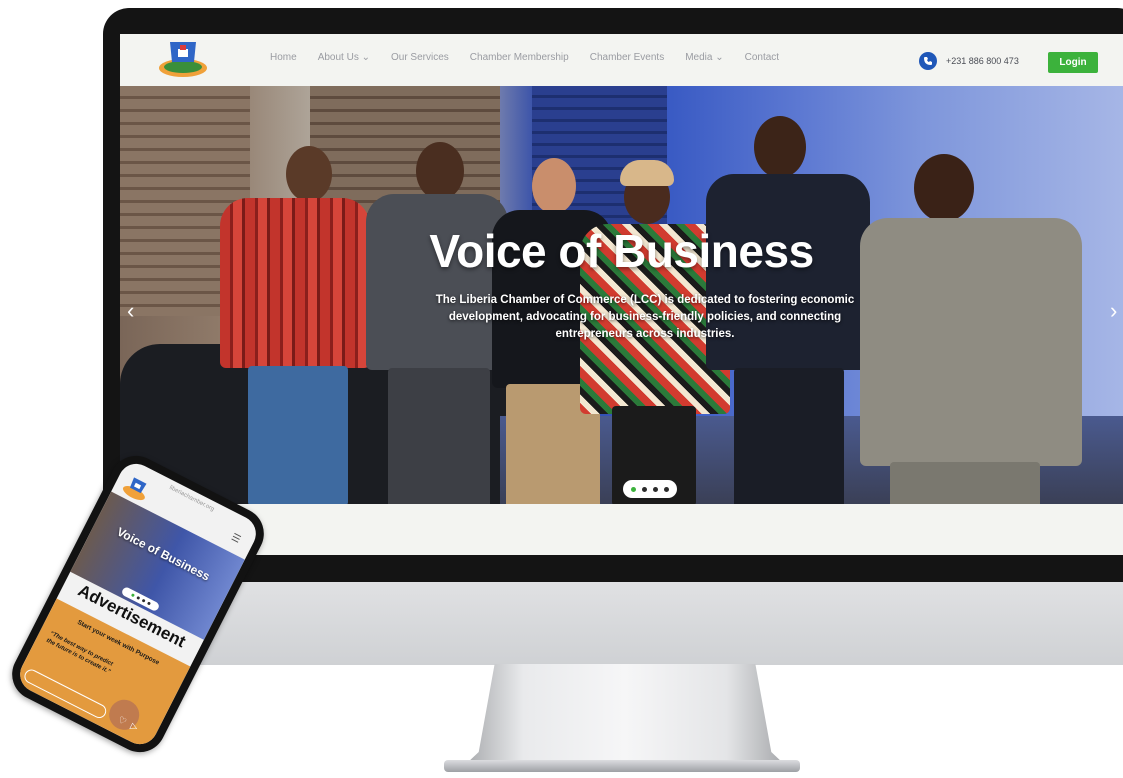  What do you see at coordinates (1113, 311) in the screenshot?
I see `carousel-next-arrow-icon: ›` at bounding box center [1113, 311].